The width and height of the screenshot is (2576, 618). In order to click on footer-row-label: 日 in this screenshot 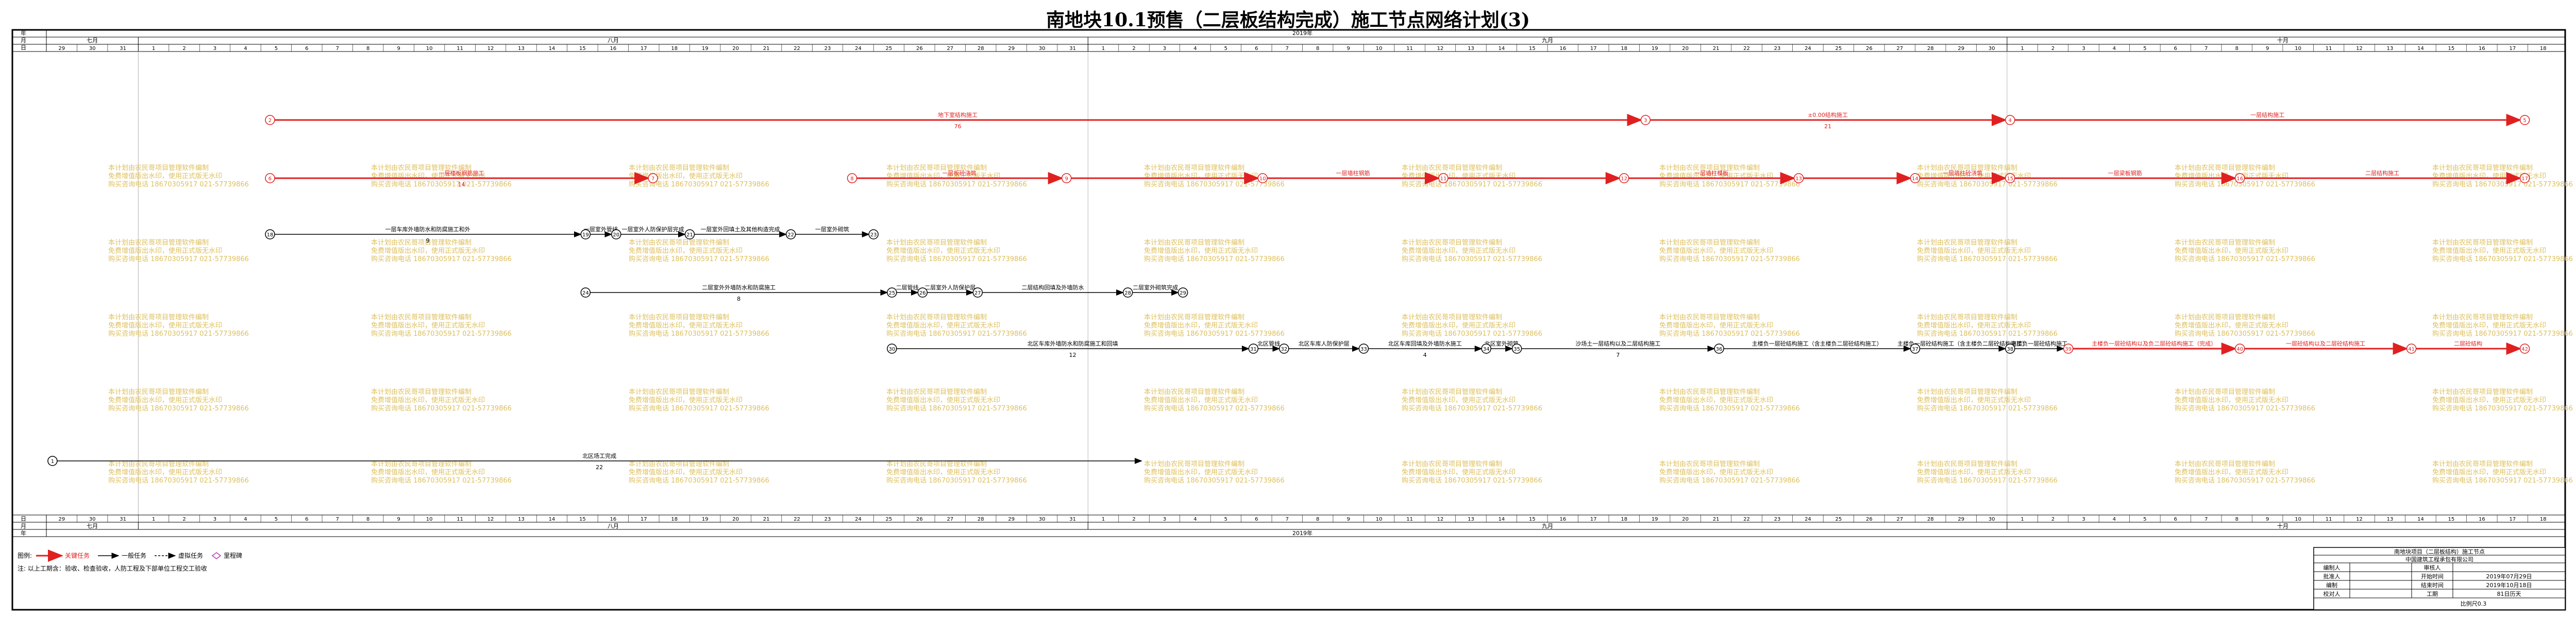, I will do `click(23, 519)`.